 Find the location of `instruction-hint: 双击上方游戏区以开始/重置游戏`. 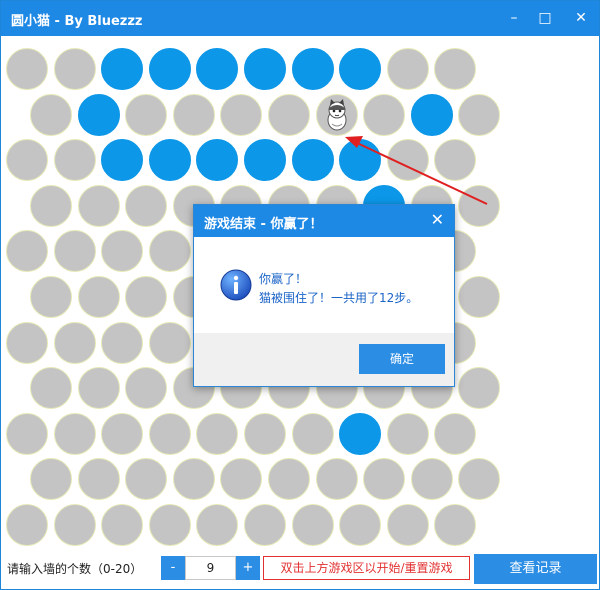

instruction-hint: 双击上方游戏区以开始/重置游戏 is located at coordinates (366, 568).